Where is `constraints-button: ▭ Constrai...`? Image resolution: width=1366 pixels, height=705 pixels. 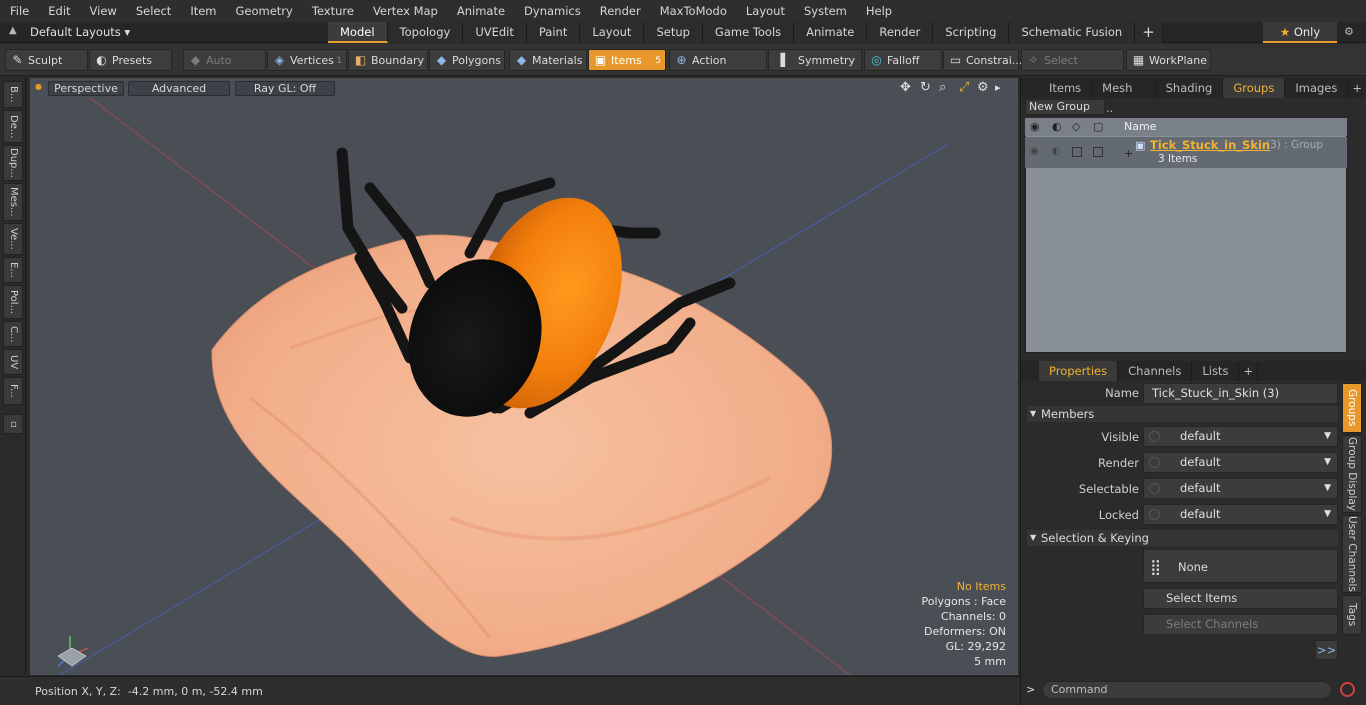
constraints-button: ▭ Constrai... is located at coordinates (982, 60).